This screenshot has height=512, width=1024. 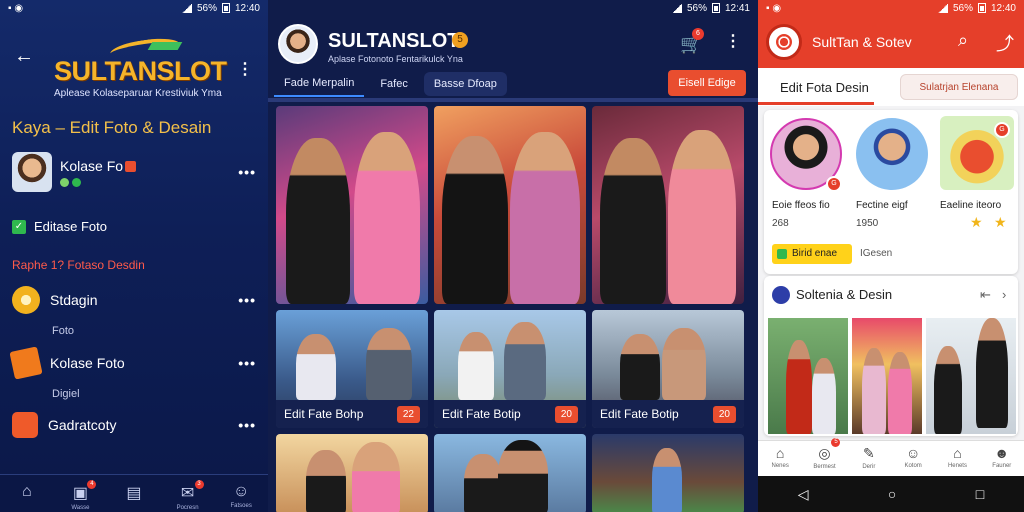 What do you see at coordinates (1005, 43) in the screenshot?
I see `share-icon: ⤴` at bounding box center [1005, 43].